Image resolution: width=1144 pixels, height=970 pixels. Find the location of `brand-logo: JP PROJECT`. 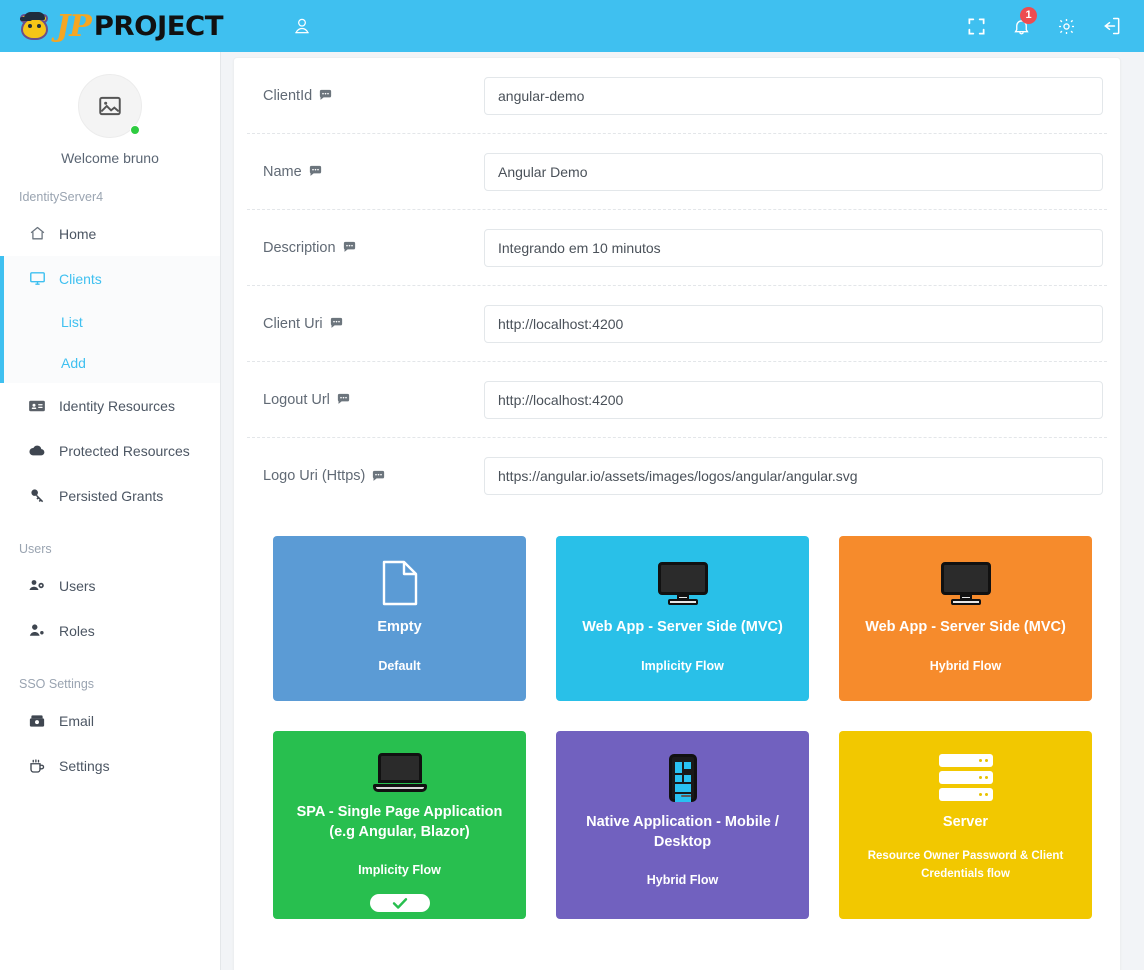

brand-logo: JP PROJECT is located at coordinates (120, 26).